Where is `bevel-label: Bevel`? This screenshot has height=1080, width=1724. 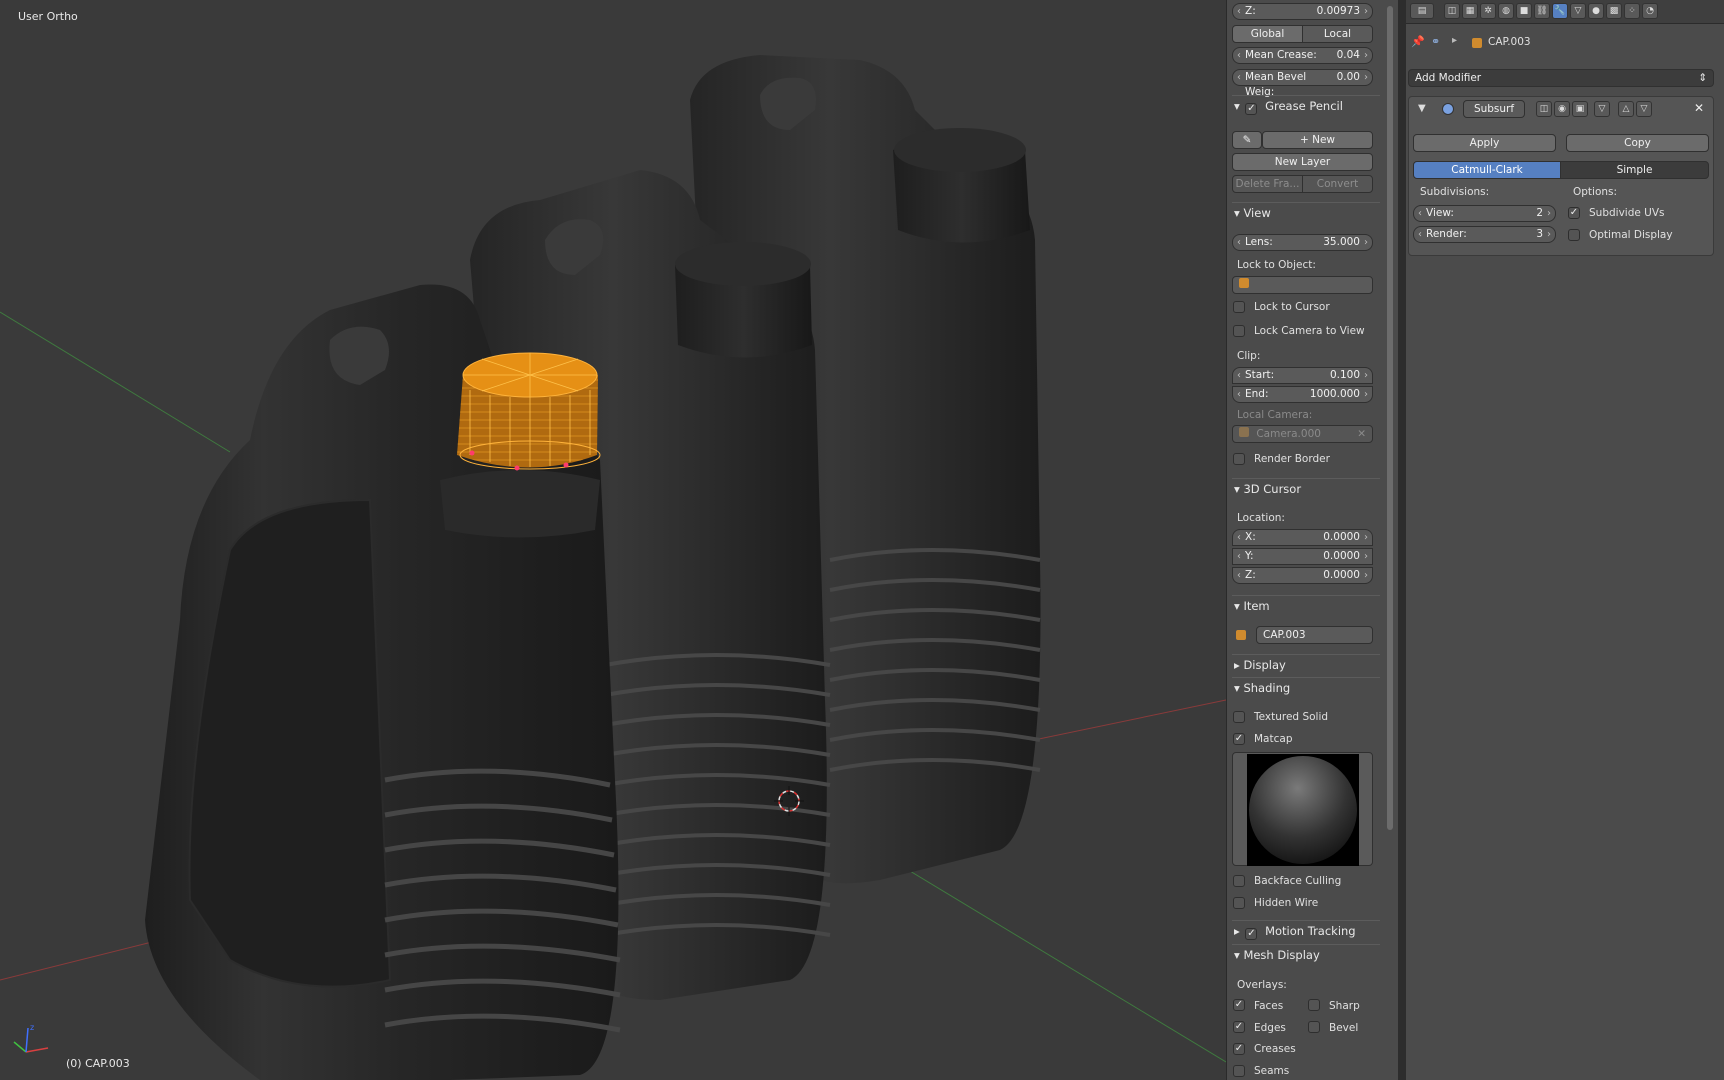
bevel-label: Bevel is located at coordinates (1344, 1028).